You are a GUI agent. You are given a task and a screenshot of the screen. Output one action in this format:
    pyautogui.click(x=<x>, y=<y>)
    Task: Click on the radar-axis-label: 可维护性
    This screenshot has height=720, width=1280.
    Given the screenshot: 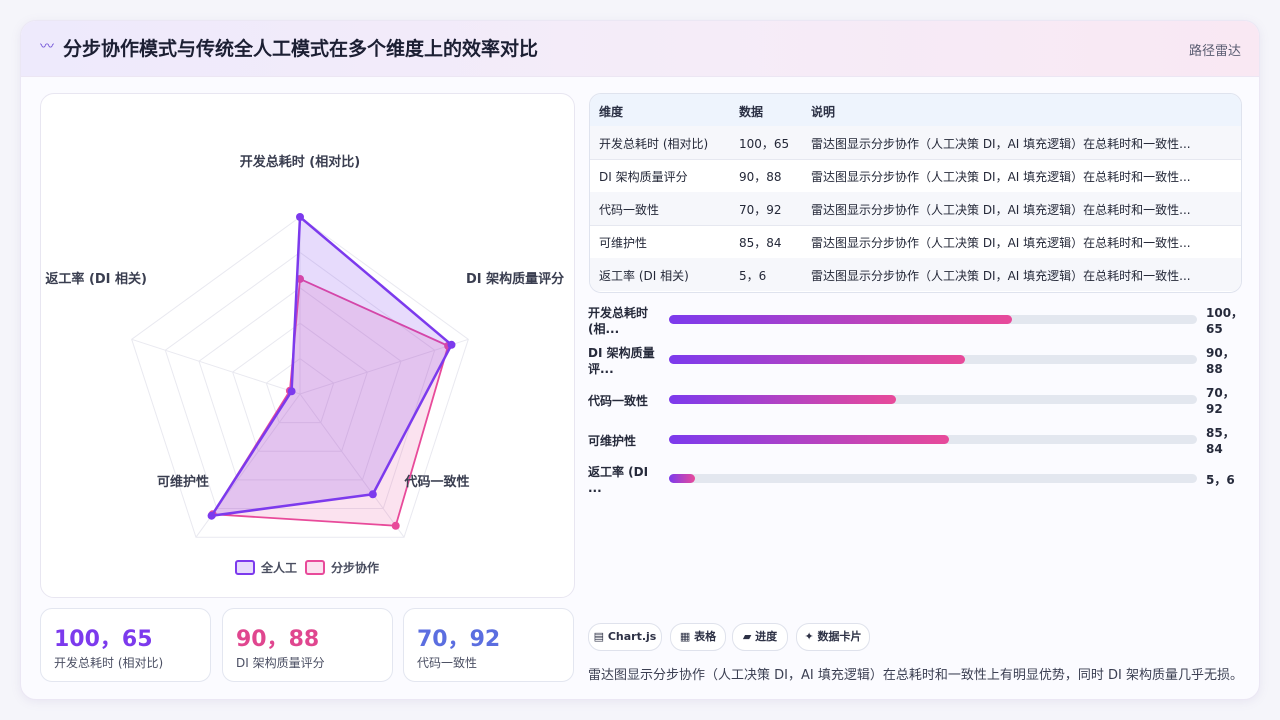 What is the action you would take?
    pyautogui.click(x=183, y=482)
    